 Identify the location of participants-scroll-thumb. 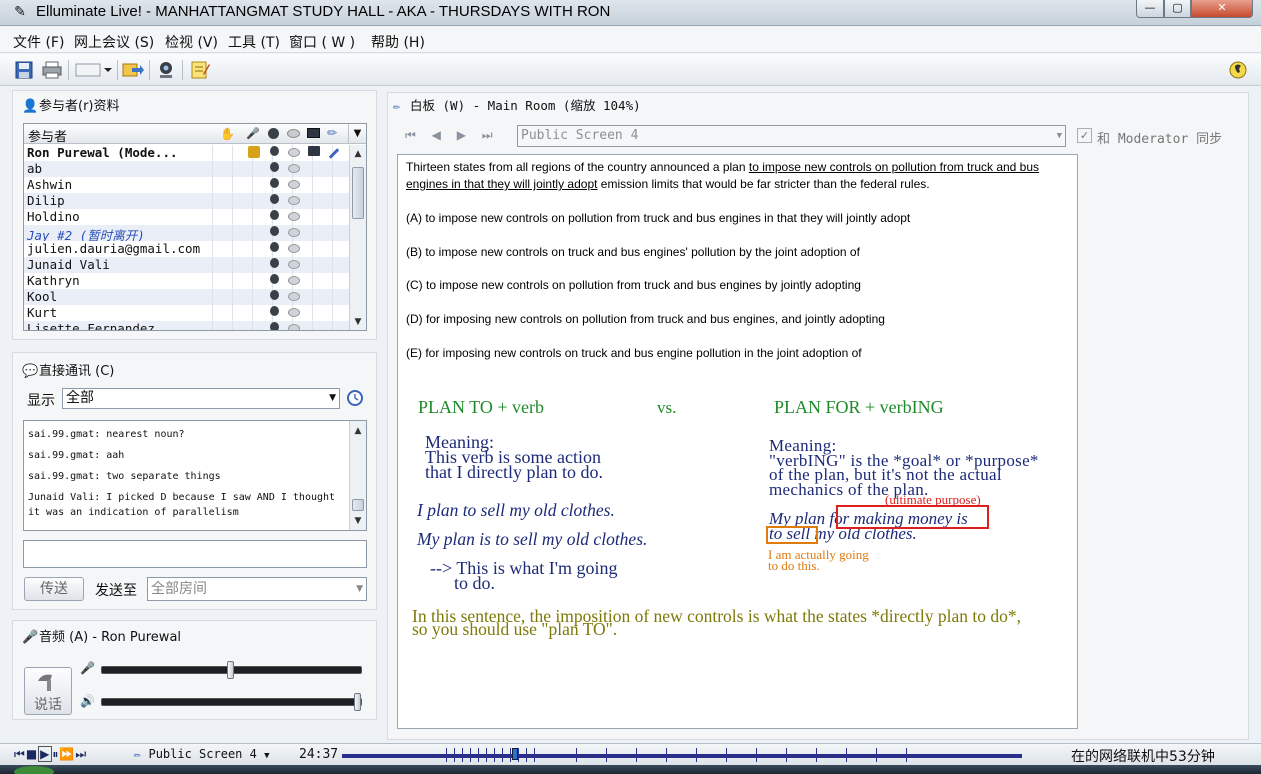
(358, 193).